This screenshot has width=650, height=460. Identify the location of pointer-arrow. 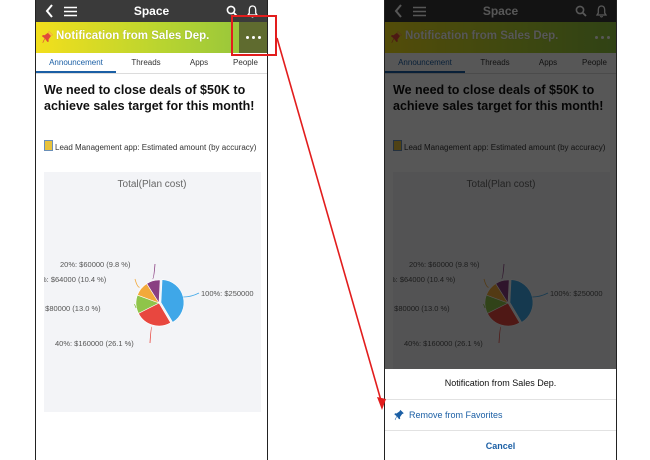
(331, 223).